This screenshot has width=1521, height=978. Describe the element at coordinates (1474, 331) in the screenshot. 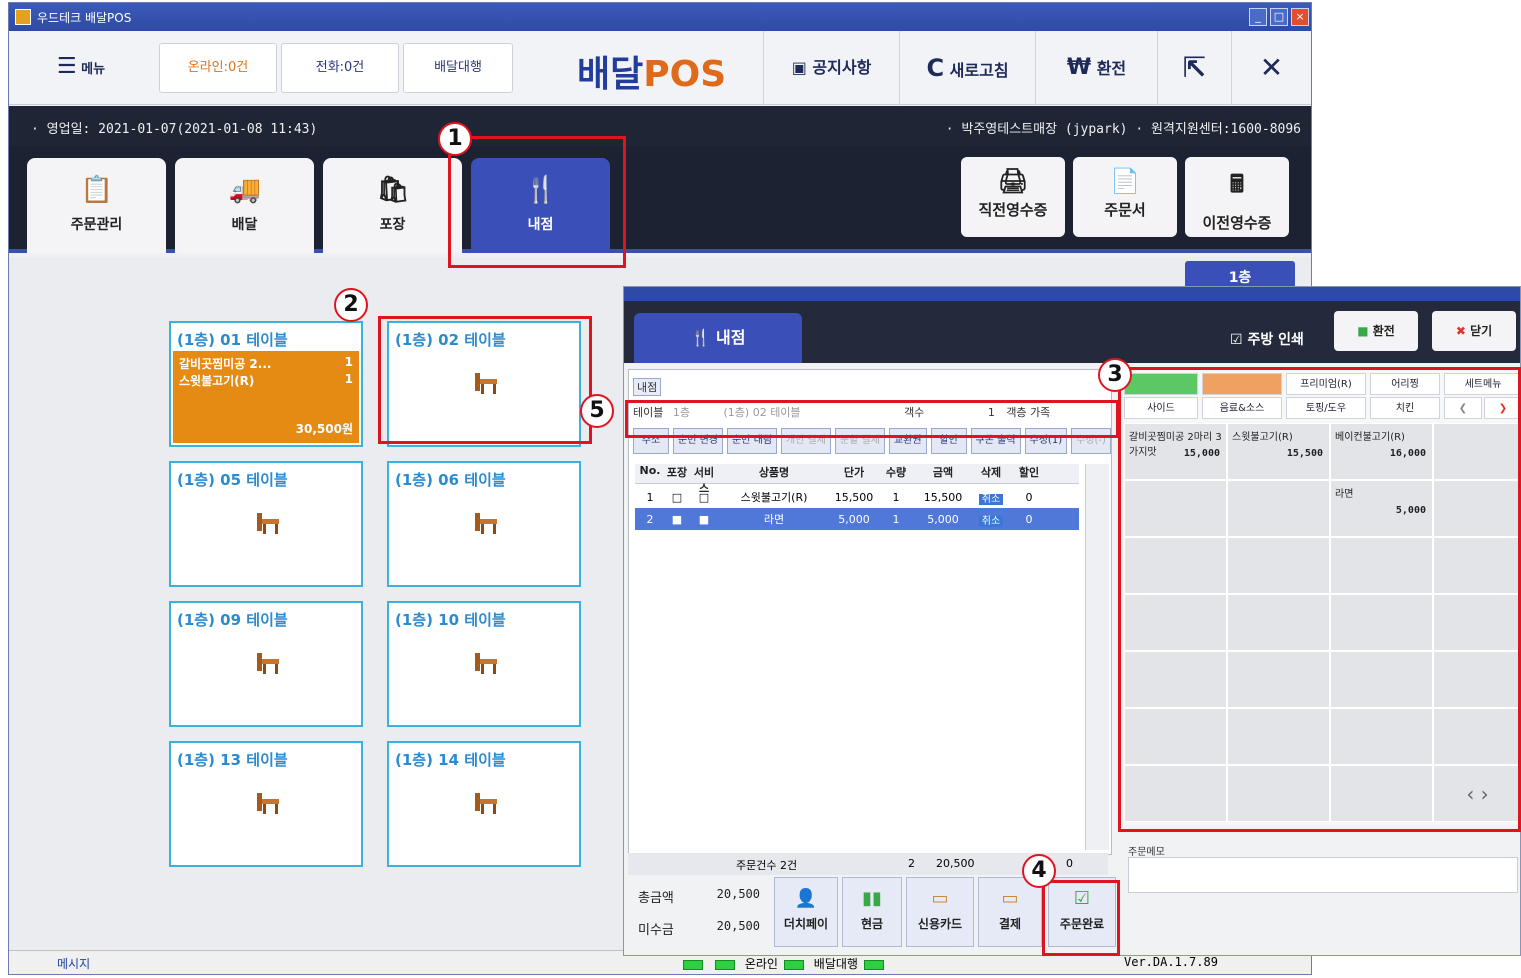

I see `dialog-close-button: ✖ 닫기` at that location.